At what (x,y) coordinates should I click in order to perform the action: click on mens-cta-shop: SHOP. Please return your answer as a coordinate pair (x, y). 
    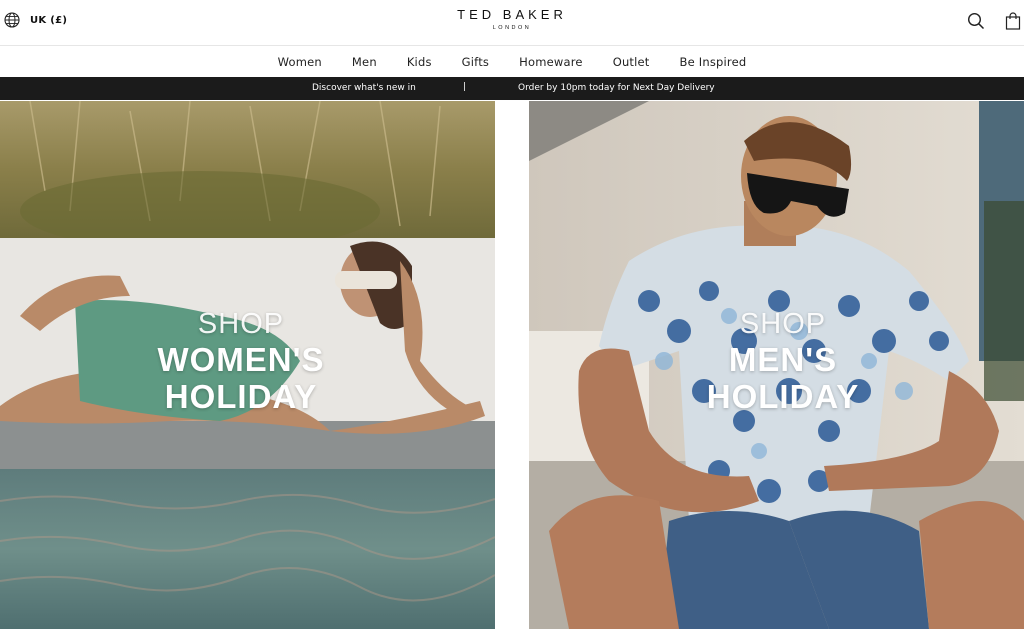
    Looking at the image, I should click on (783, 324).